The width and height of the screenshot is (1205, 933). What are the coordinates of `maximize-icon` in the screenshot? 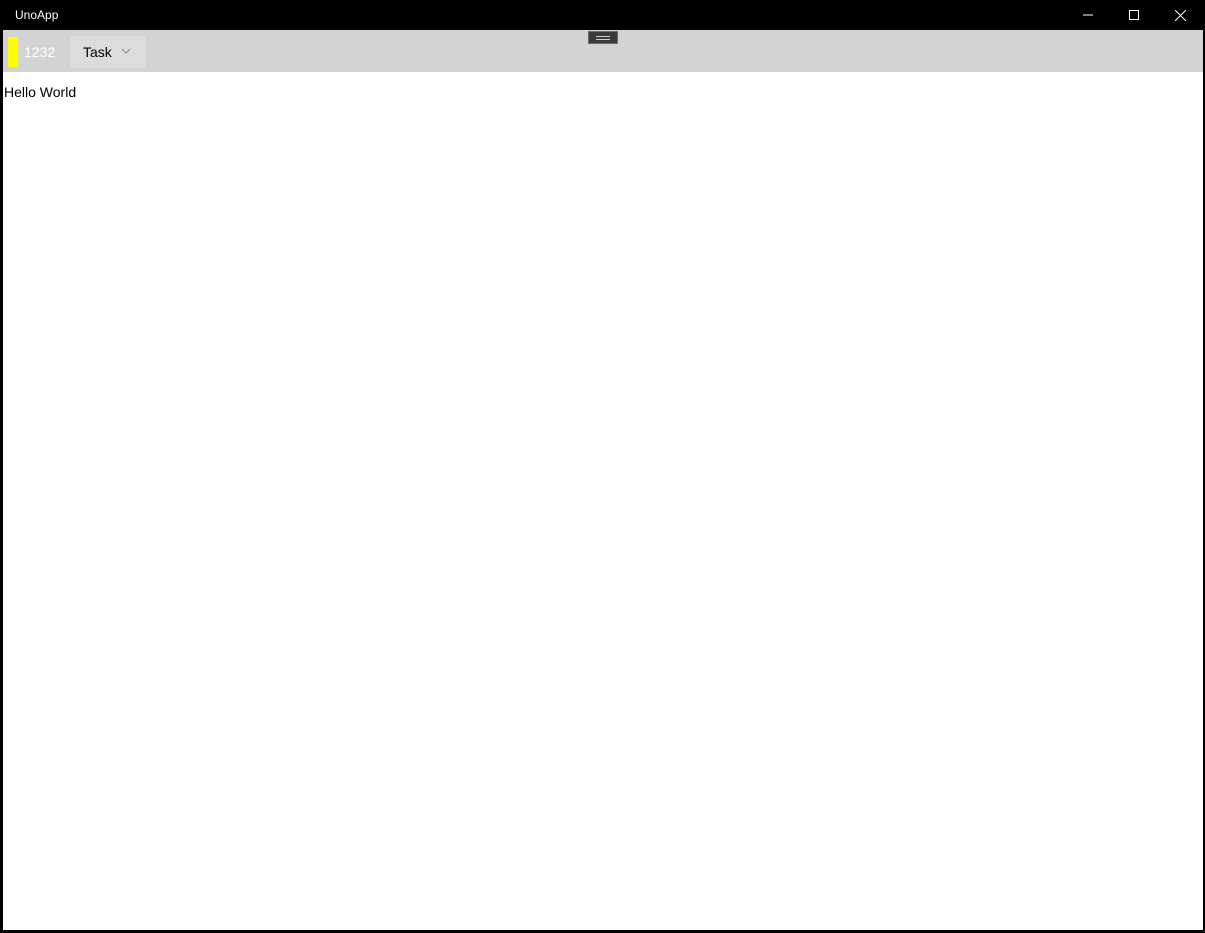 It's located at (1134, 15).